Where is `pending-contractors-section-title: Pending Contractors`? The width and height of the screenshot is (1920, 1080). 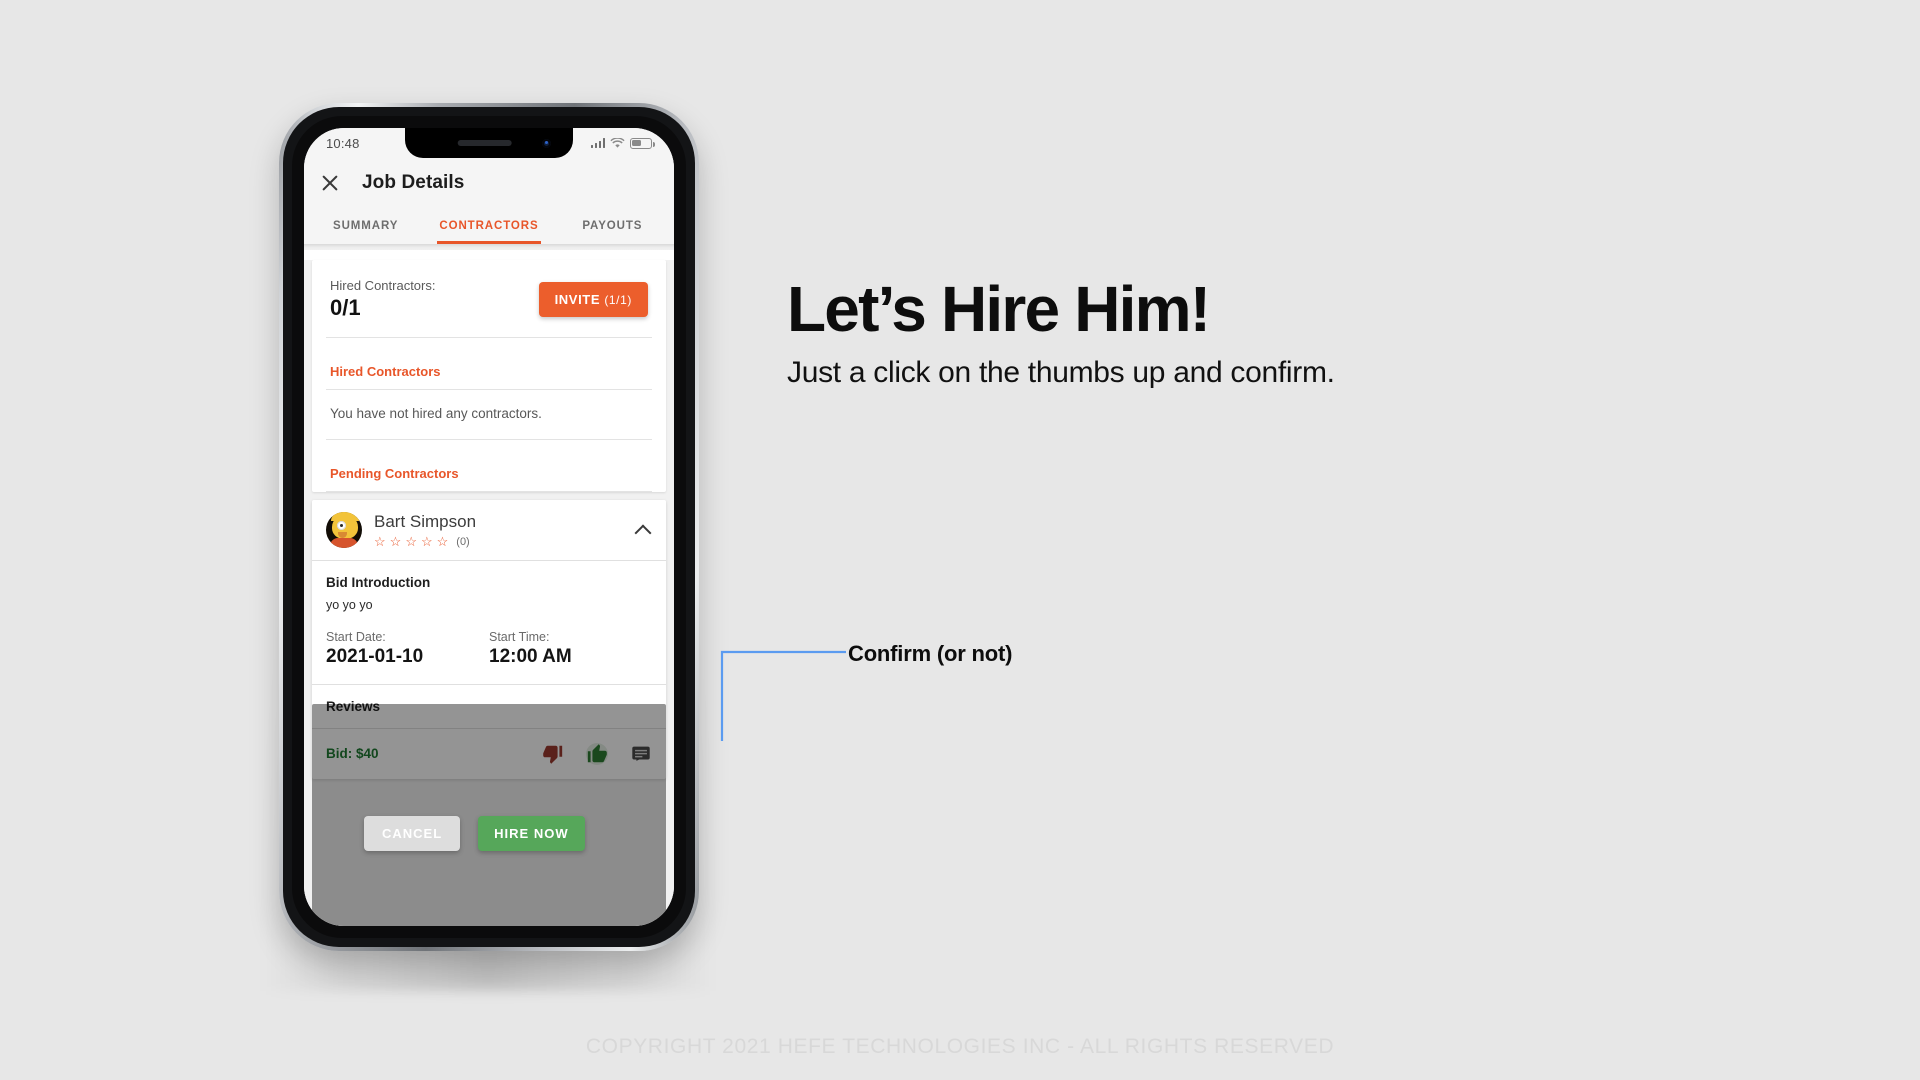
pending-contractors-section-title: Pending Contractors is located at coordinates (394, 473).